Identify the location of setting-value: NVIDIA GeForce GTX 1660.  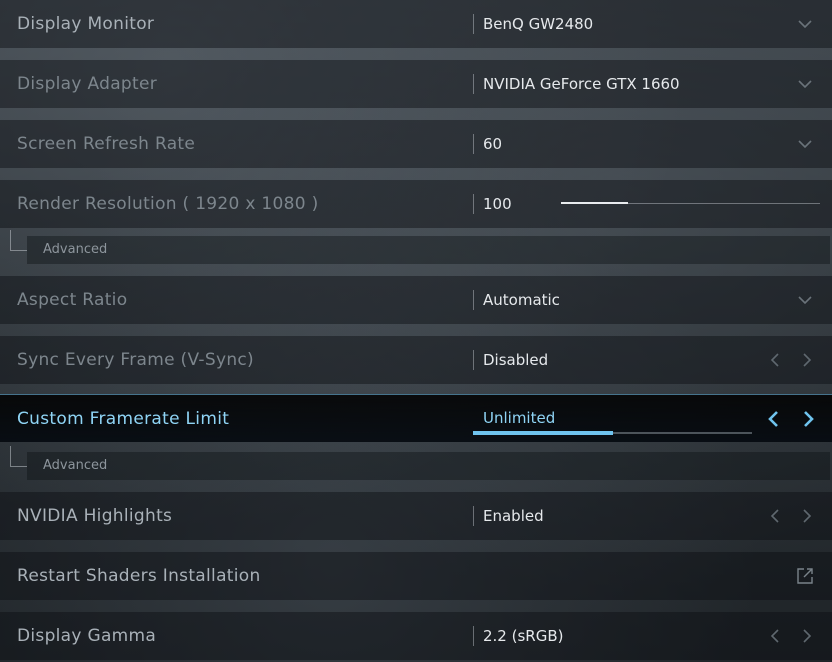
(581, 84).